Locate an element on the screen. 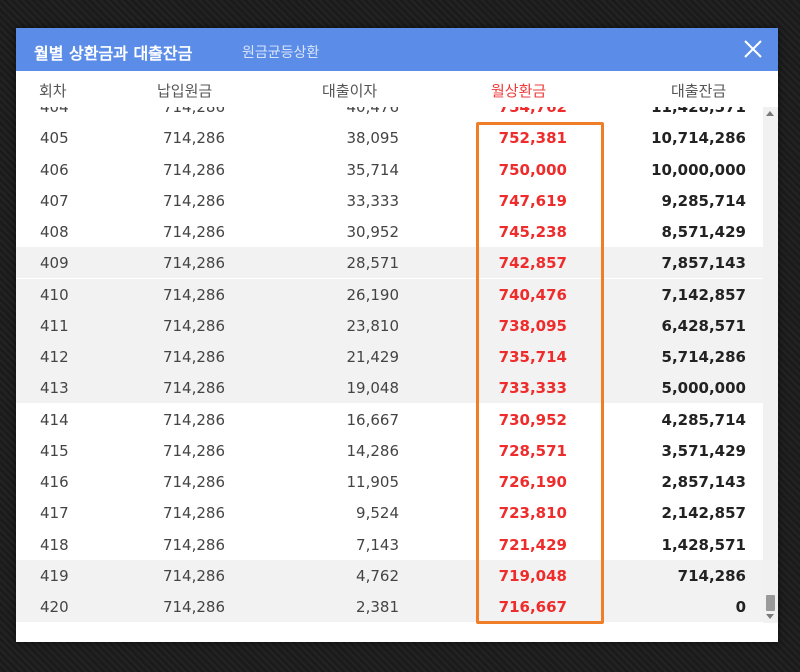 This screenshot has width=800, height=672. table-row: 411 714,286 23,810 738,095 6,428,571 is located at coordinates (389, 325).